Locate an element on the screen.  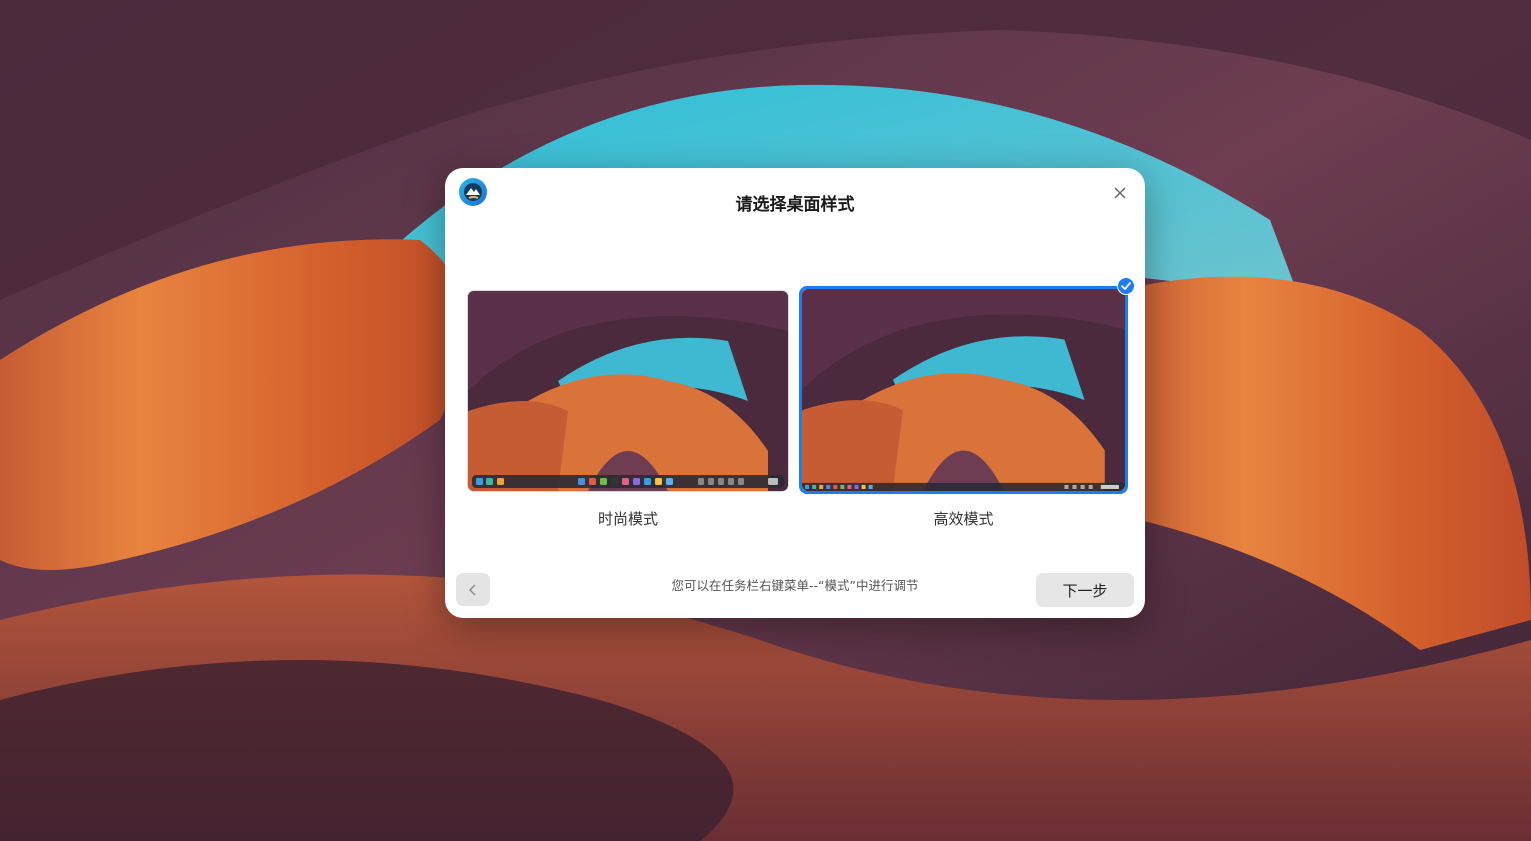
option-efficient-mode: 高效模式 is located at coordinates (967, 403).